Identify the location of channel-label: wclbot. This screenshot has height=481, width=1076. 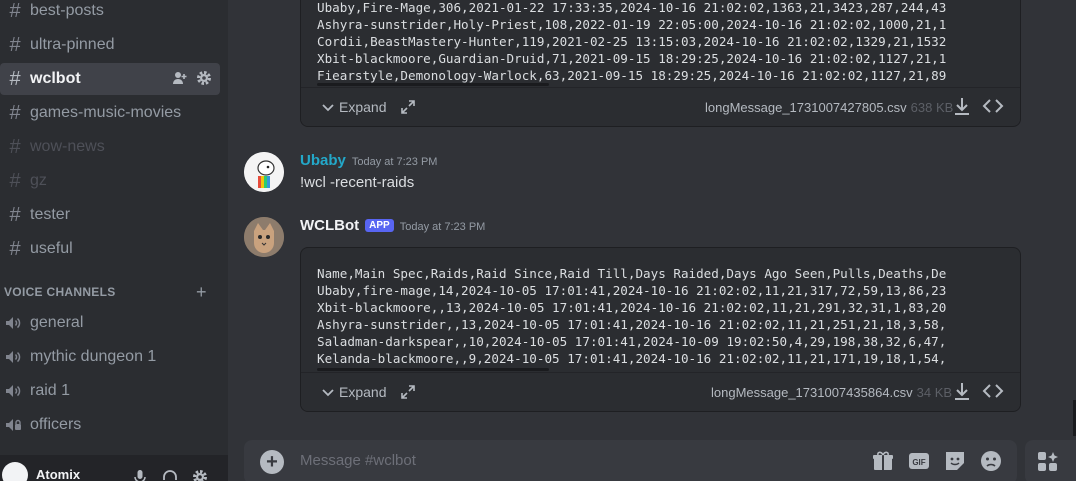
(55, 78).